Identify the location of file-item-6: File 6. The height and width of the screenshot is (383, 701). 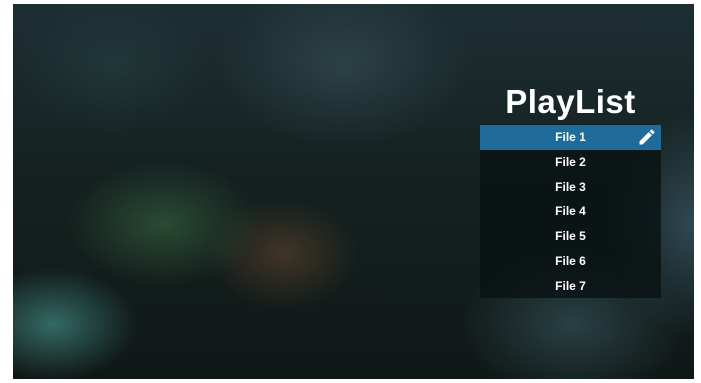
(570, 261).